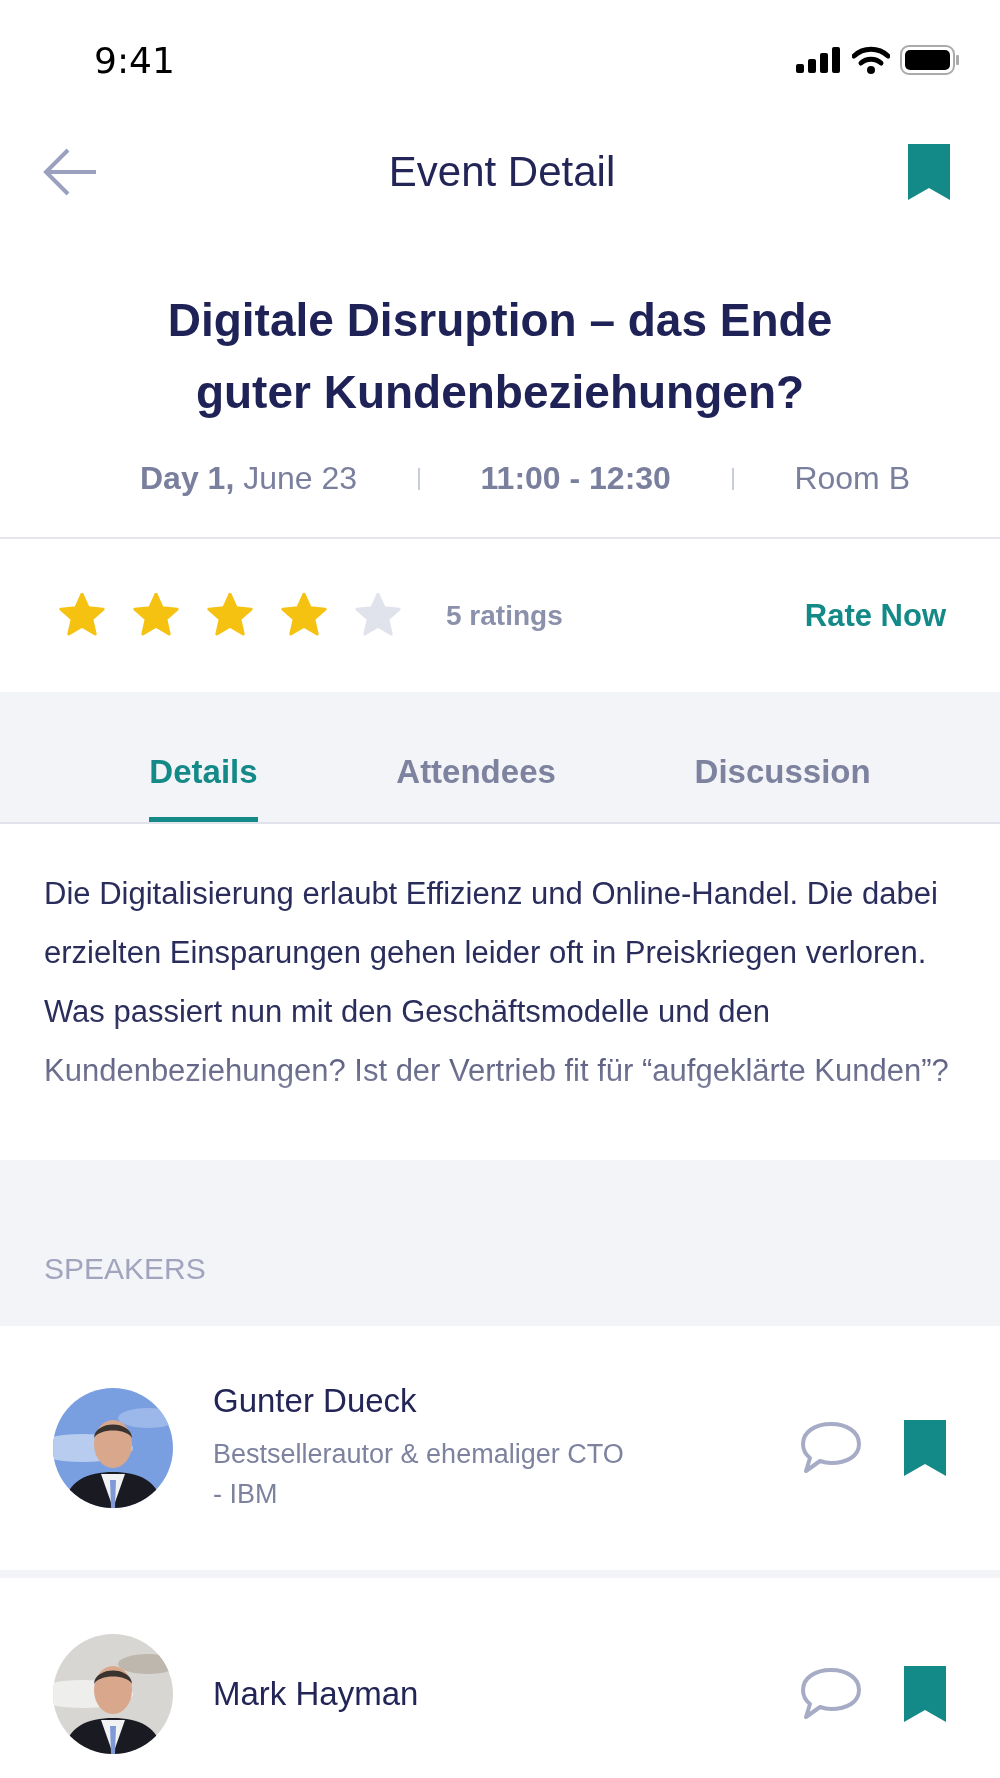 Image resolution: width=1000 pixels, height=1778 pixels. What do you see at coordinates (504, 615) in the screenshot?
I see `rating-count: 5 ratings` at bounding box center [504, 615].